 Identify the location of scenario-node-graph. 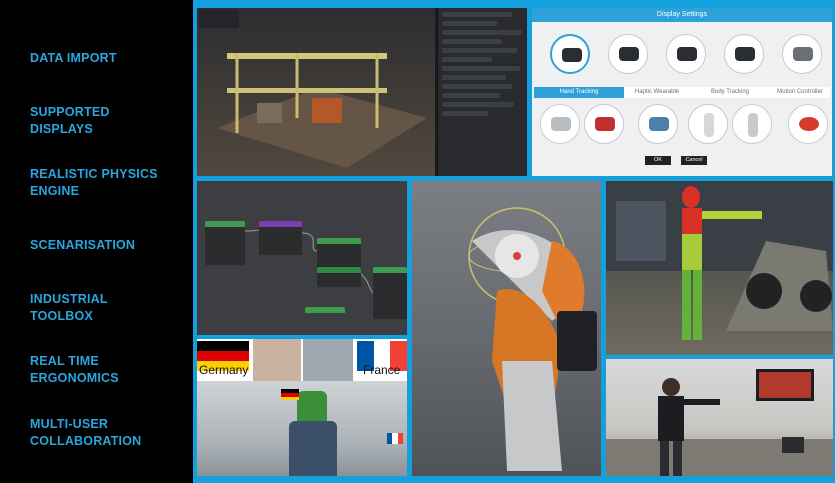
(302, 258).